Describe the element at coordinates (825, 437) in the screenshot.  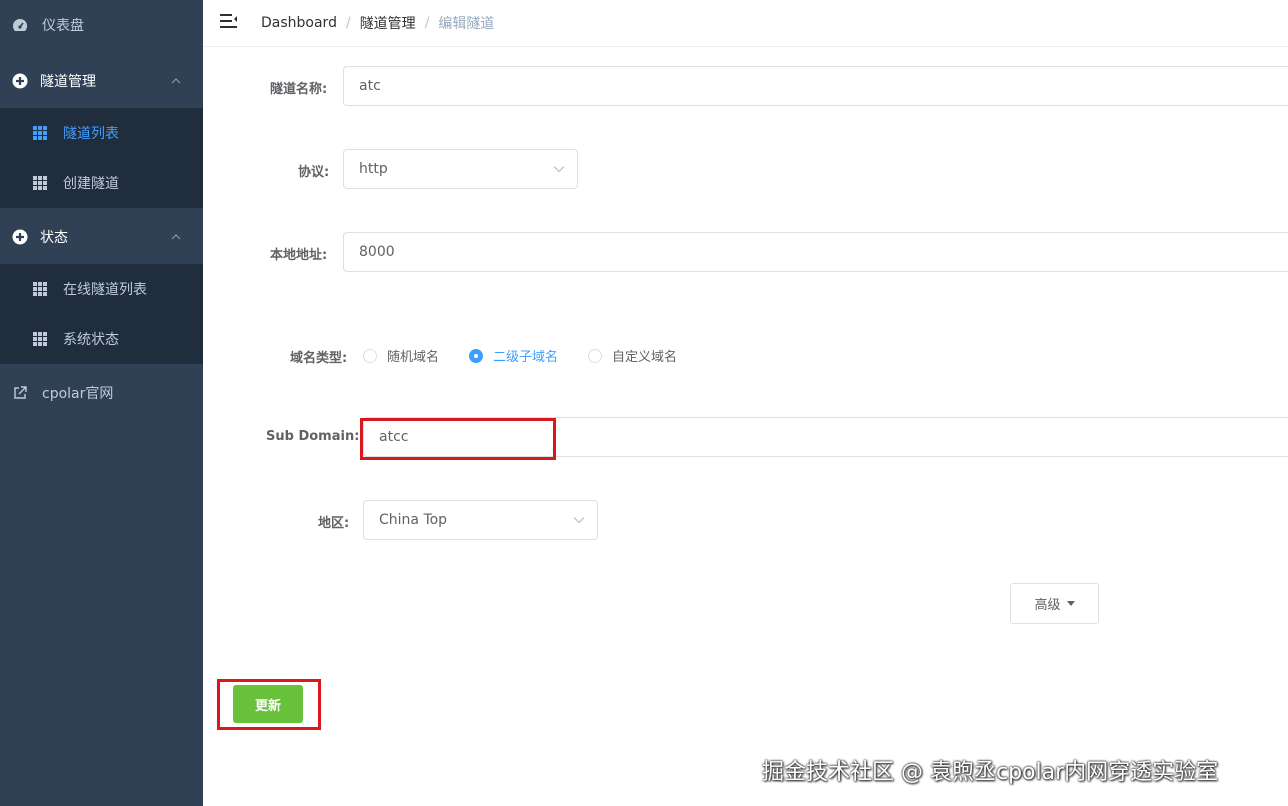
I see `subdomain-input: atcc` at that location.